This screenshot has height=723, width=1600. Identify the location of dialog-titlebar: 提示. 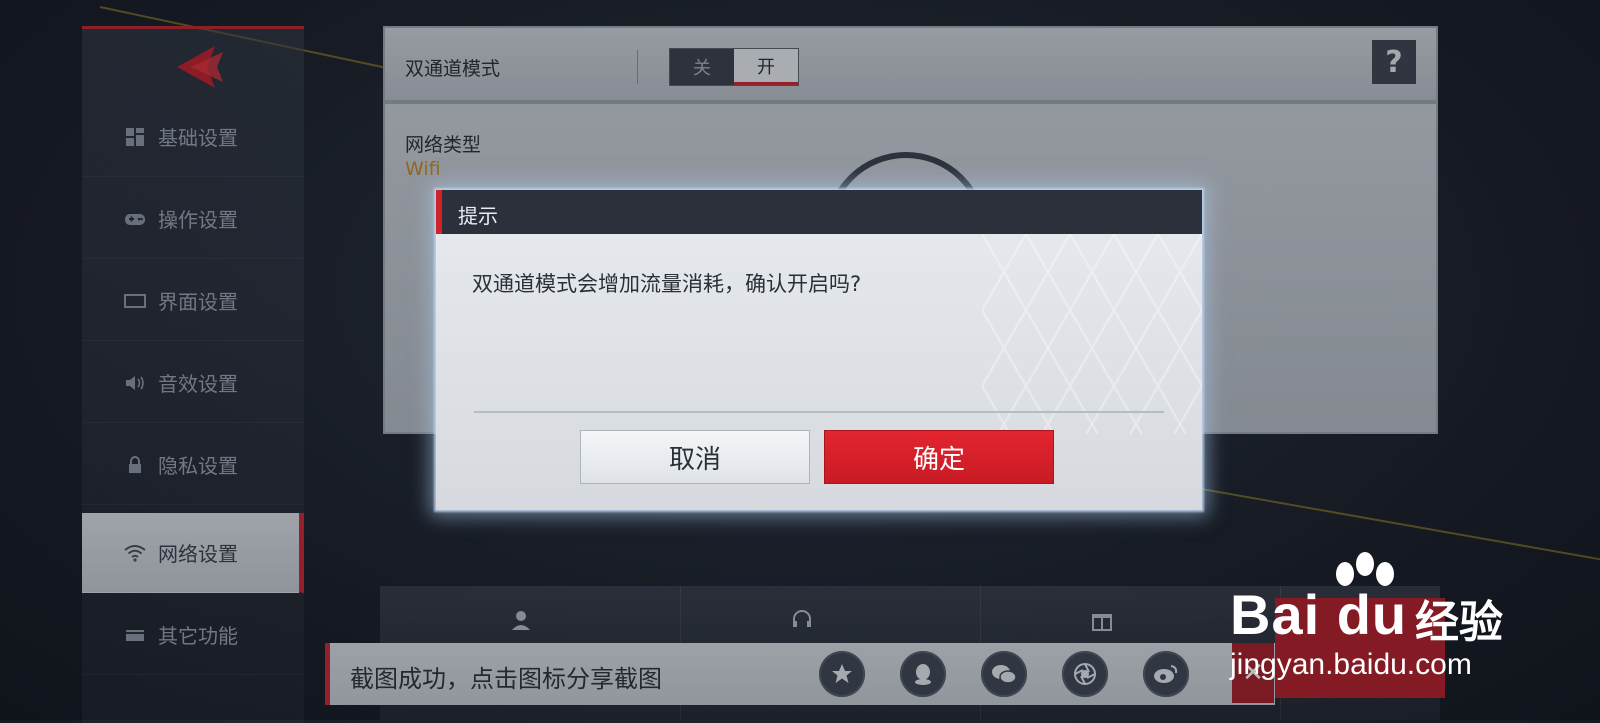
(819, 212).